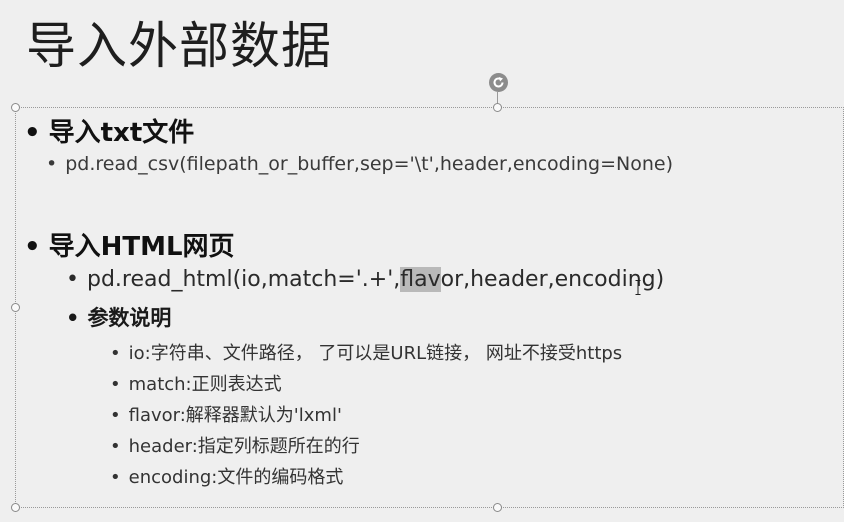  I want to click on param-text: io:字符串、文件路径， 了可以是URL链接， 网址不接受https, so click(375, 353).